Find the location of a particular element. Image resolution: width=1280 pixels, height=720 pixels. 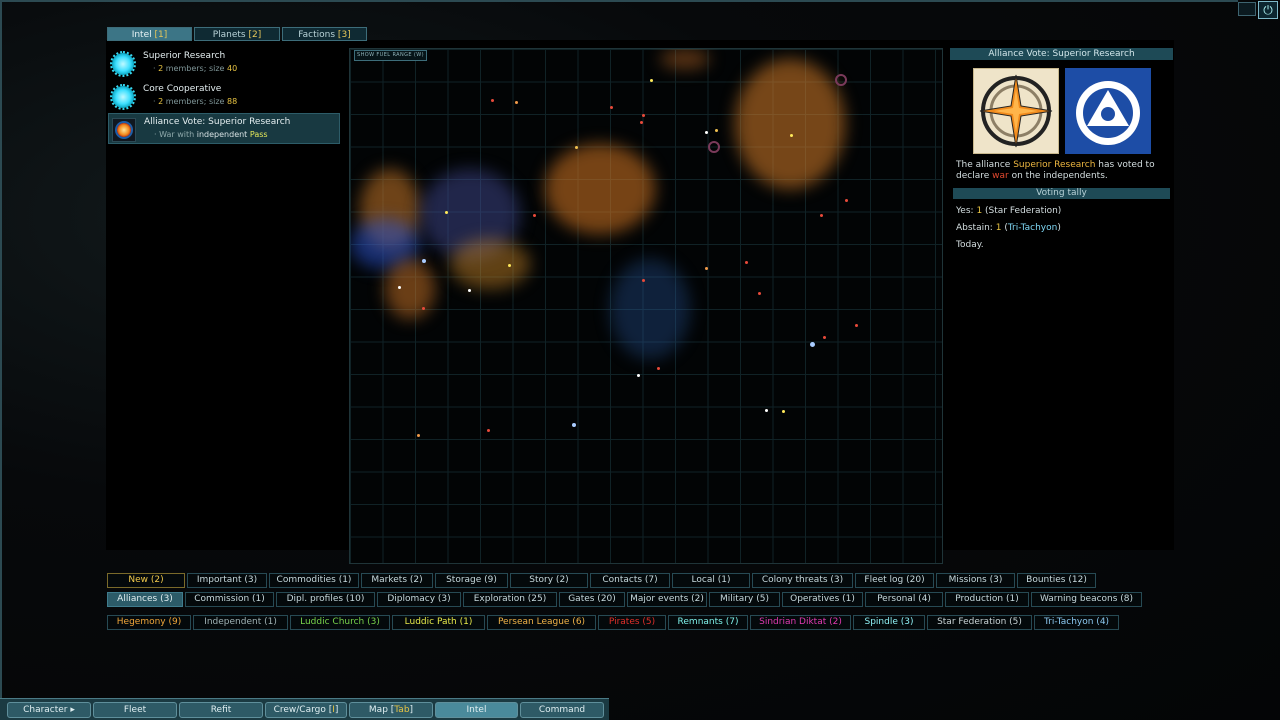

nav-character: Character ▸ is located at coordinates (49, 710).